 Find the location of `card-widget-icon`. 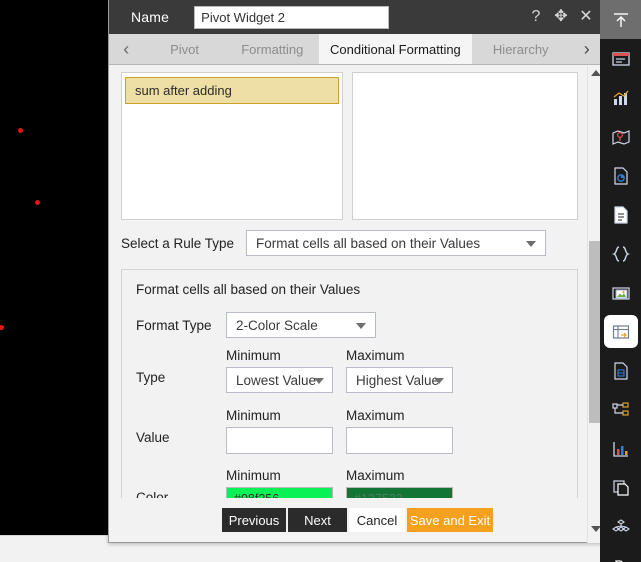

card-widget-icon is located at coordinates (620, 58).